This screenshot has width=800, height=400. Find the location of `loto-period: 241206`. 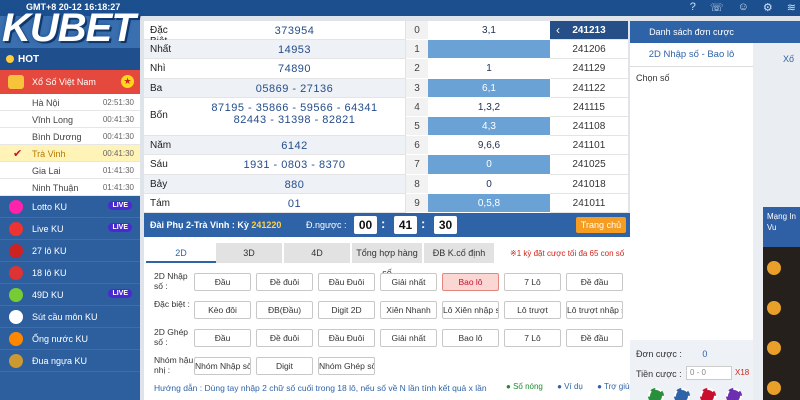

loto-period: 241206 is located at coordinates (589, 50).